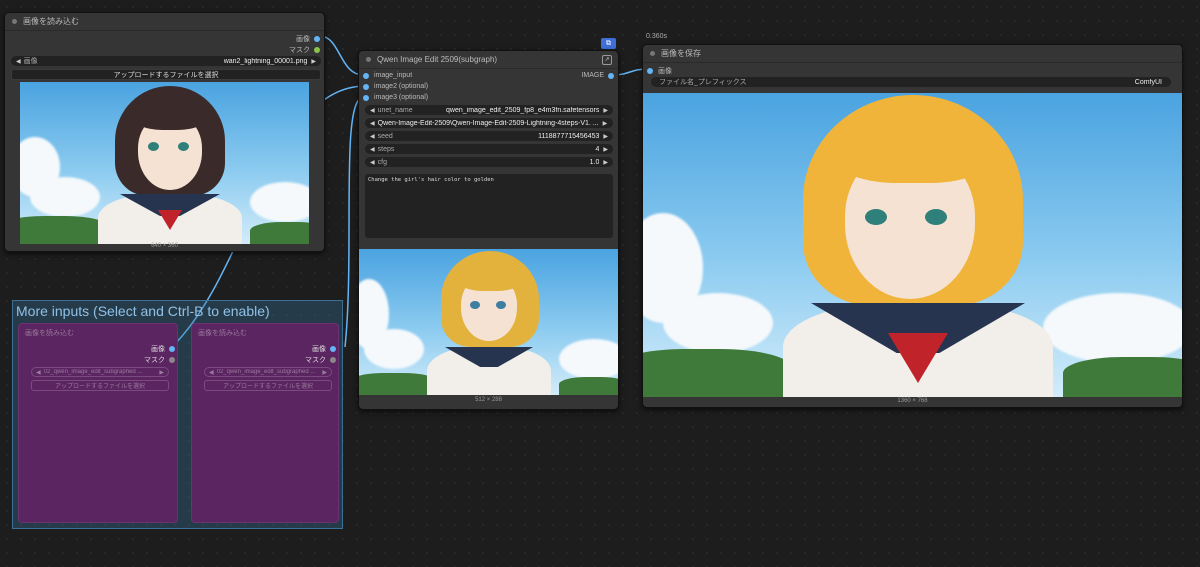  What do you see at coordinates (912, 401) in the screenshot?
I see `saved-image-dimensions: 1360 × 768` at bounding box center [912, 401].